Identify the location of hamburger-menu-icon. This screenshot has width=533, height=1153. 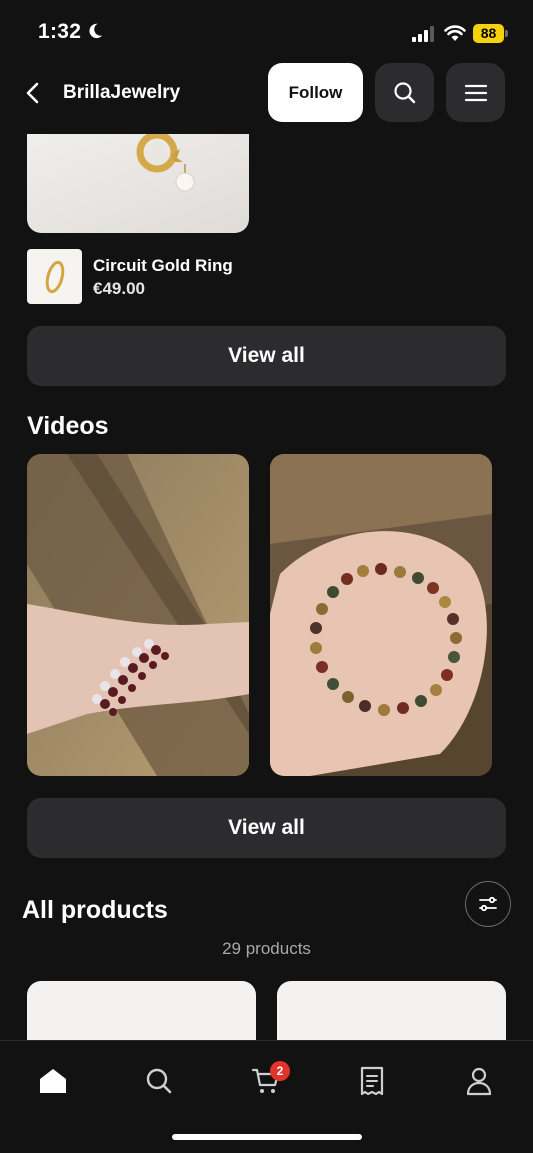
(475, 92).